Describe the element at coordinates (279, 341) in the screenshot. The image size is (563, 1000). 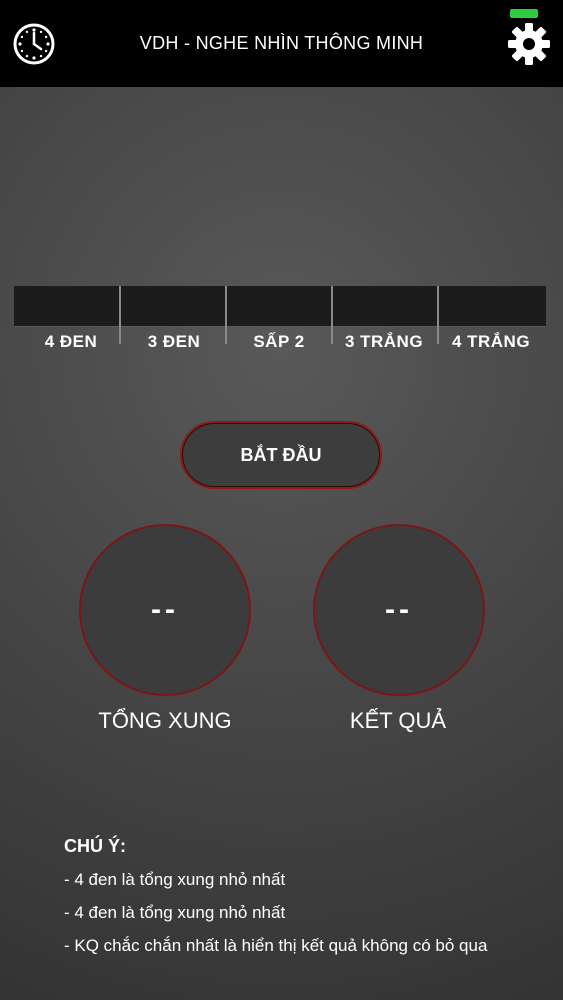
I see `meter-label-sap-2: SẤP 2` at that location.